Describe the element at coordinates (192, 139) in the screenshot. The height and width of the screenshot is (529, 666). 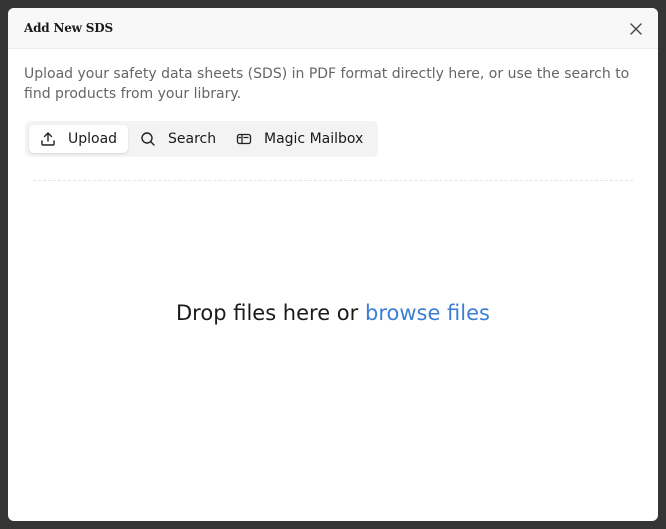
I see `tab-search-label: Search` at that location.